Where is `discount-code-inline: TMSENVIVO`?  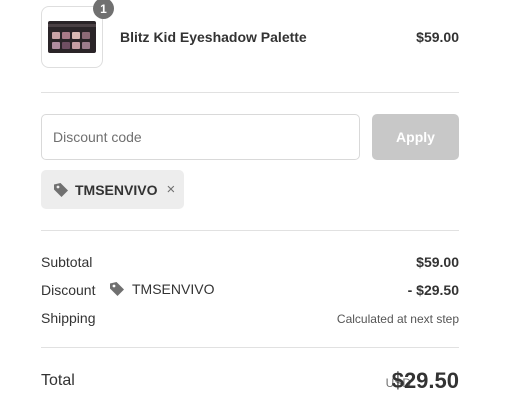 discount-code-inline: TMSENVIVO is located at coordinates (161, 289).